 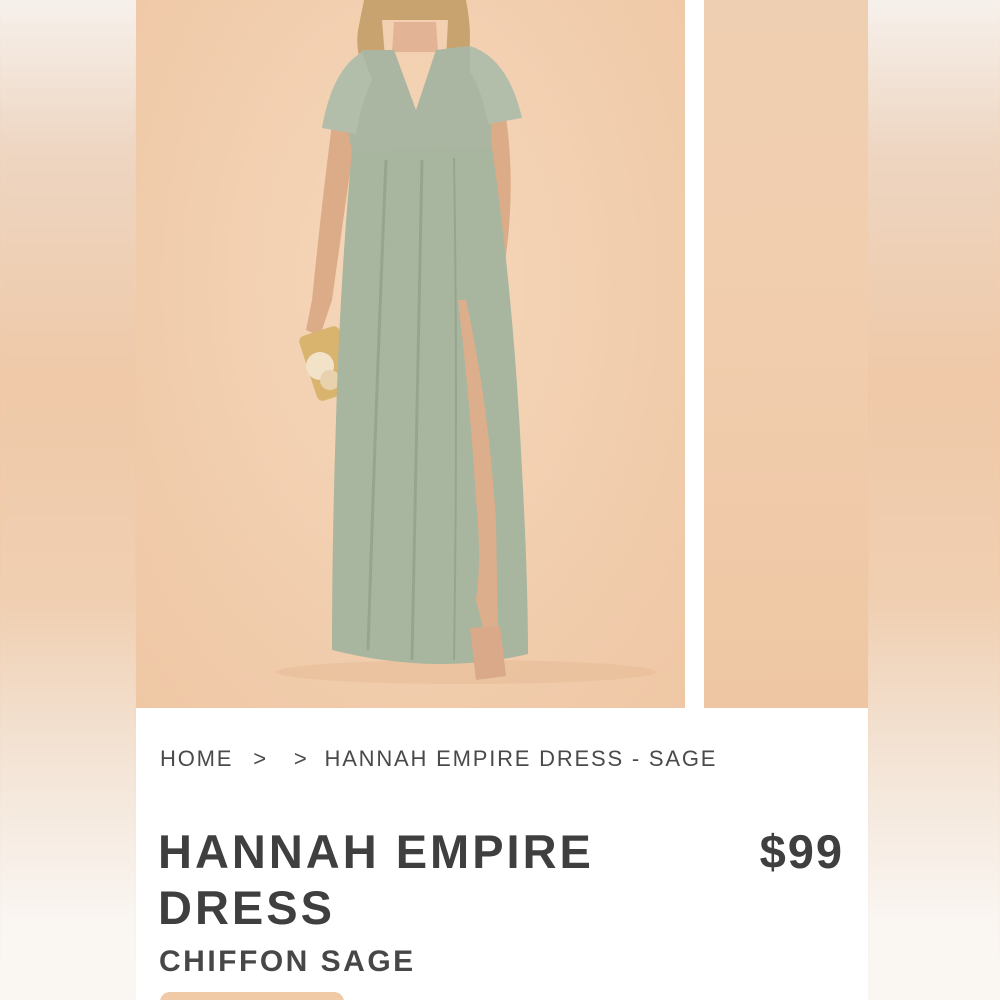 I want to click on product-thumbnail-image, so click(x=786, y=354).